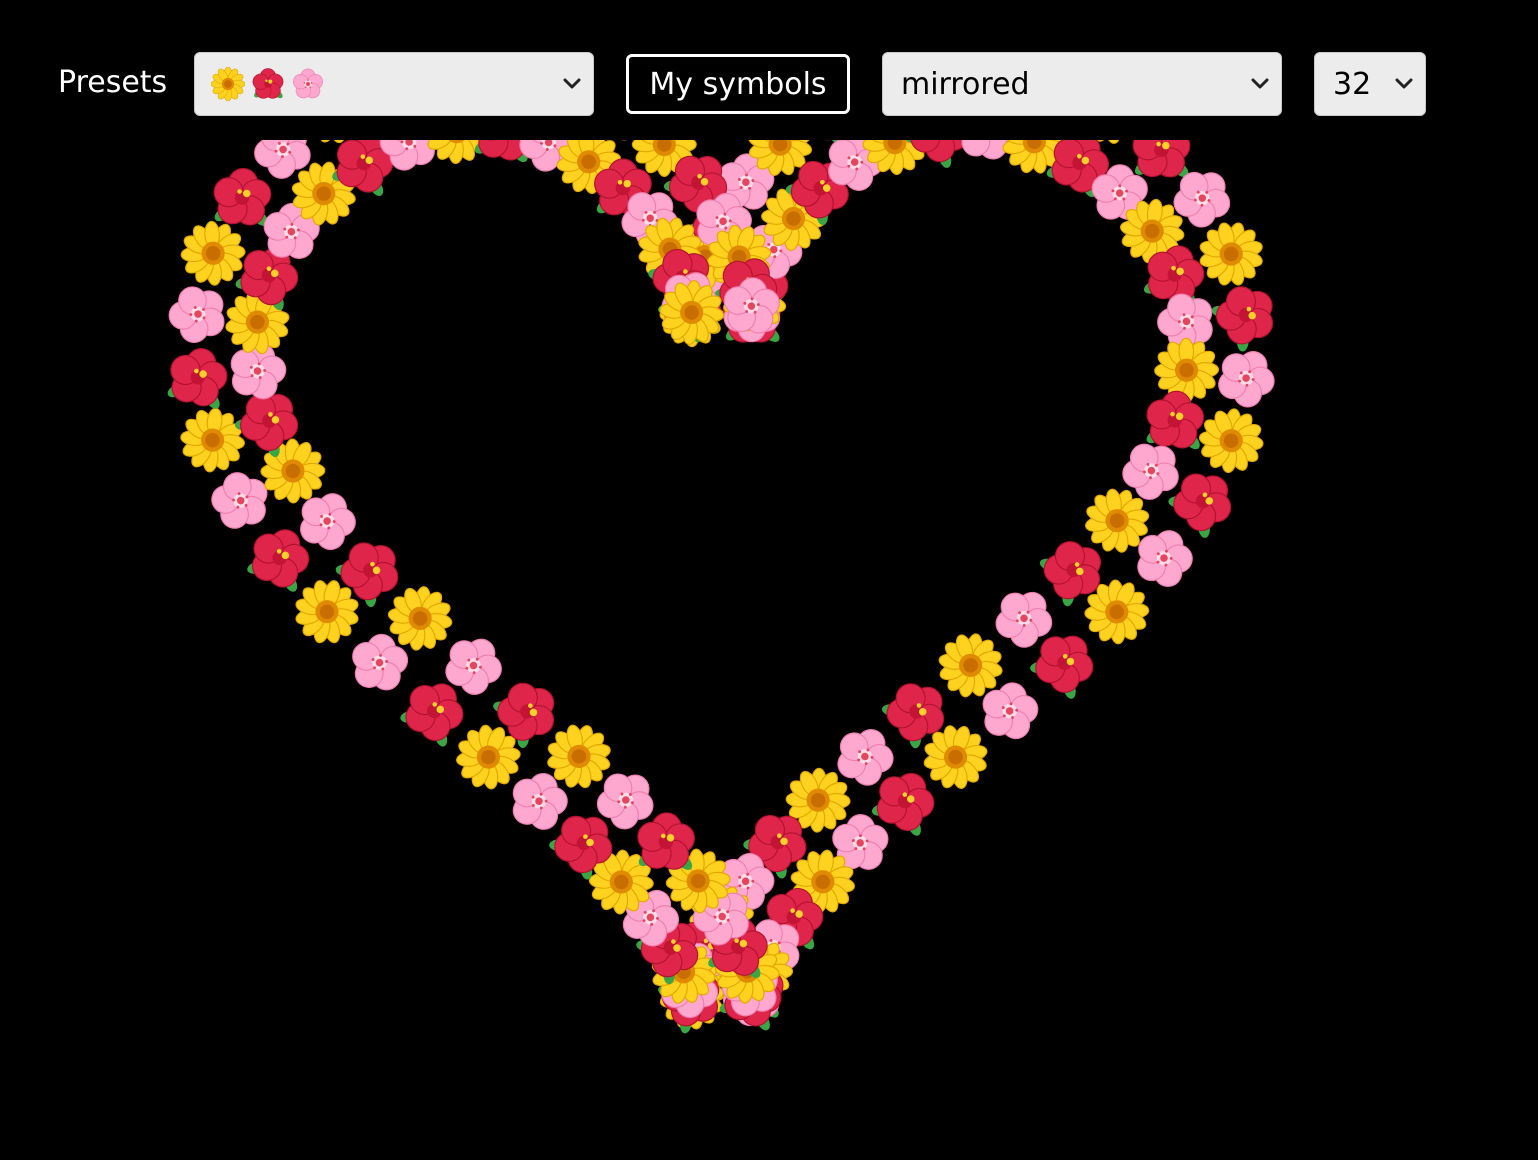  I want to click on my-symbols-button: My symbols, so click(738, 84).